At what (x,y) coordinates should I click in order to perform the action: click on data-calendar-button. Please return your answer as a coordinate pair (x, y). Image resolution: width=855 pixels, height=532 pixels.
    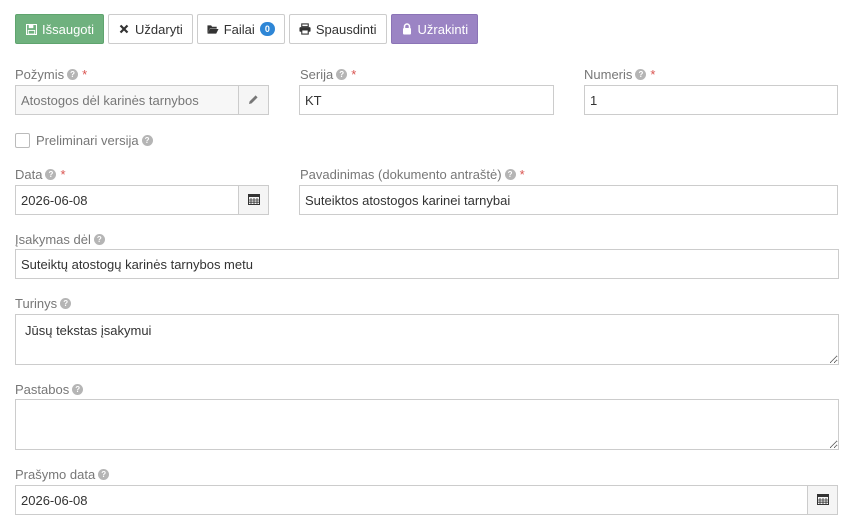
    Looking at the image, I should click on (253, 200).